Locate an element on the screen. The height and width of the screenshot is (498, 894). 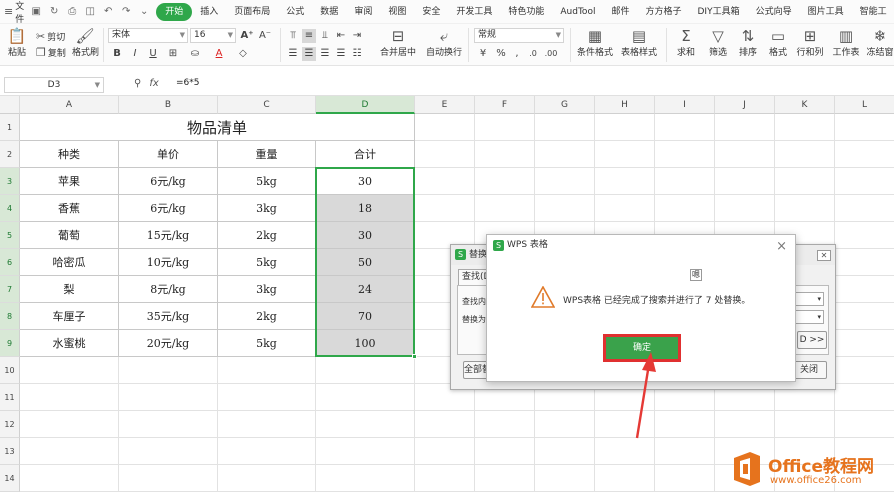
row-header: 12 is located at coordinates (10, 424).